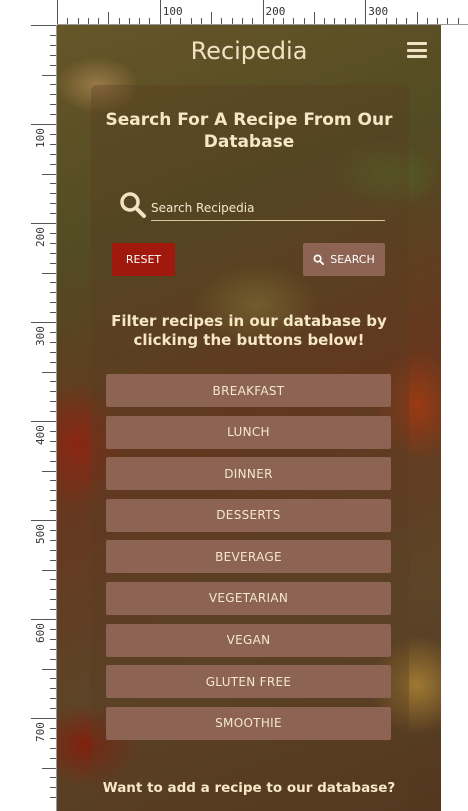  I want to click on ruler-left: 100200300400500600700800, so click(28, 418).